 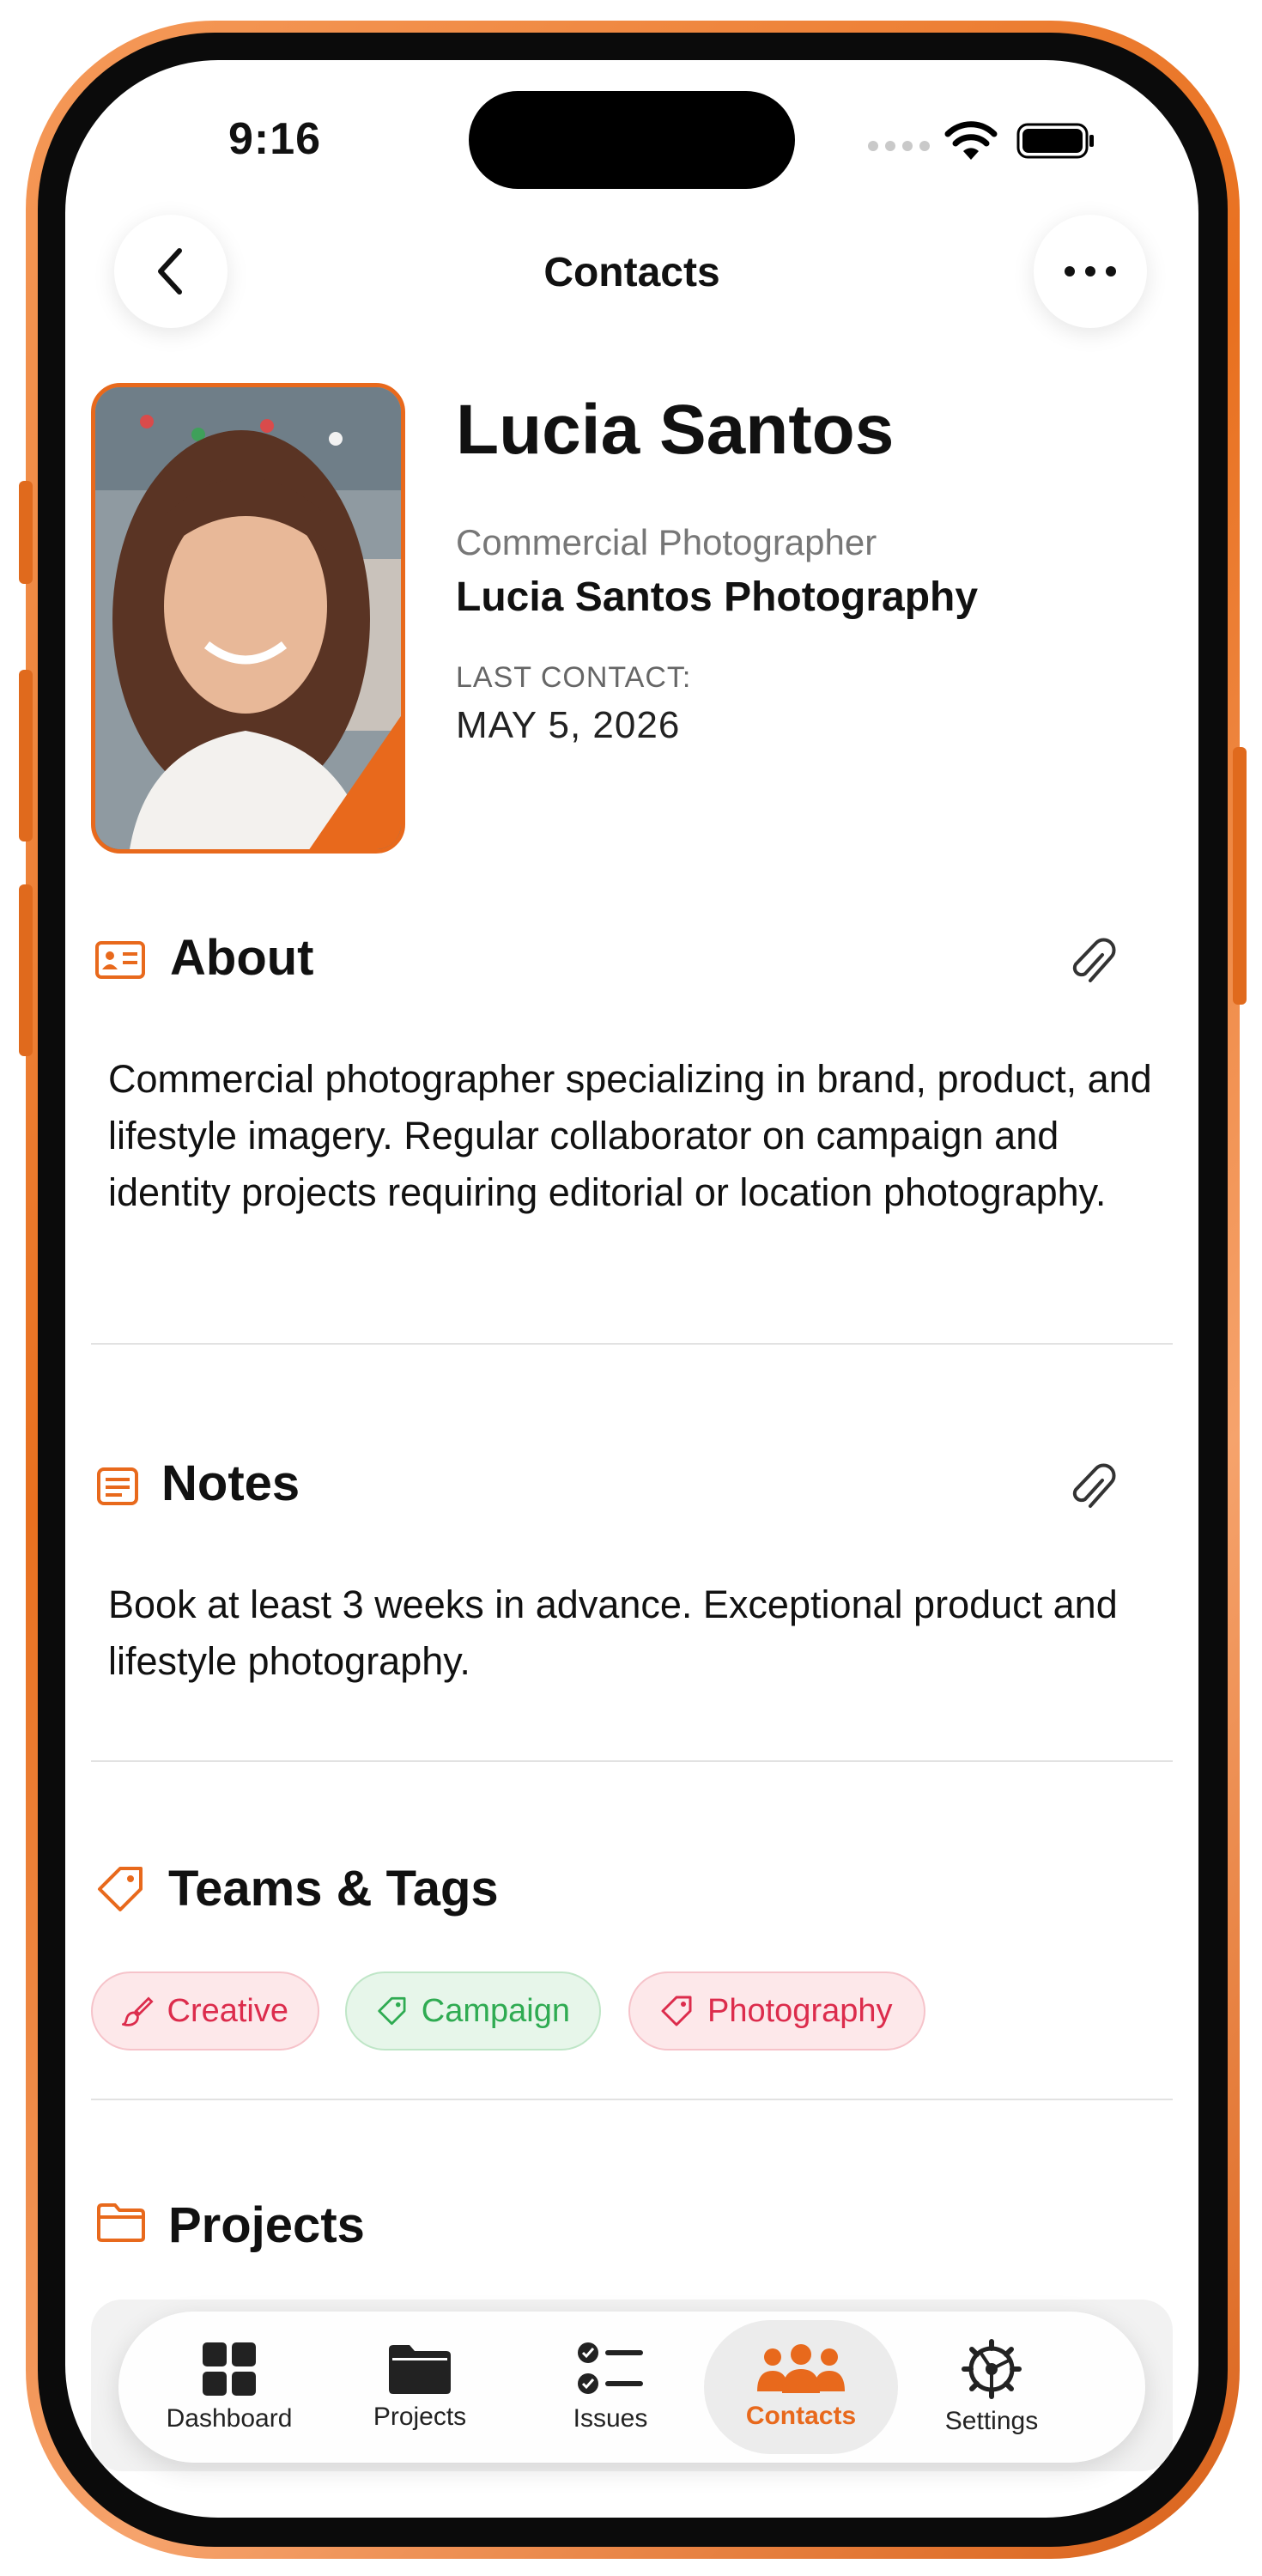 I want to click on tab-projects: Projects, so click(x=420, y=2387).